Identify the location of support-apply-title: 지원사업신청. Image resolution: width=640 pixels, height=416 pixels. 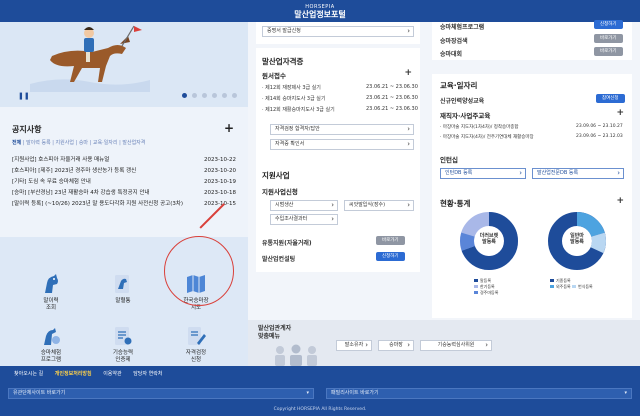
(280, 192).